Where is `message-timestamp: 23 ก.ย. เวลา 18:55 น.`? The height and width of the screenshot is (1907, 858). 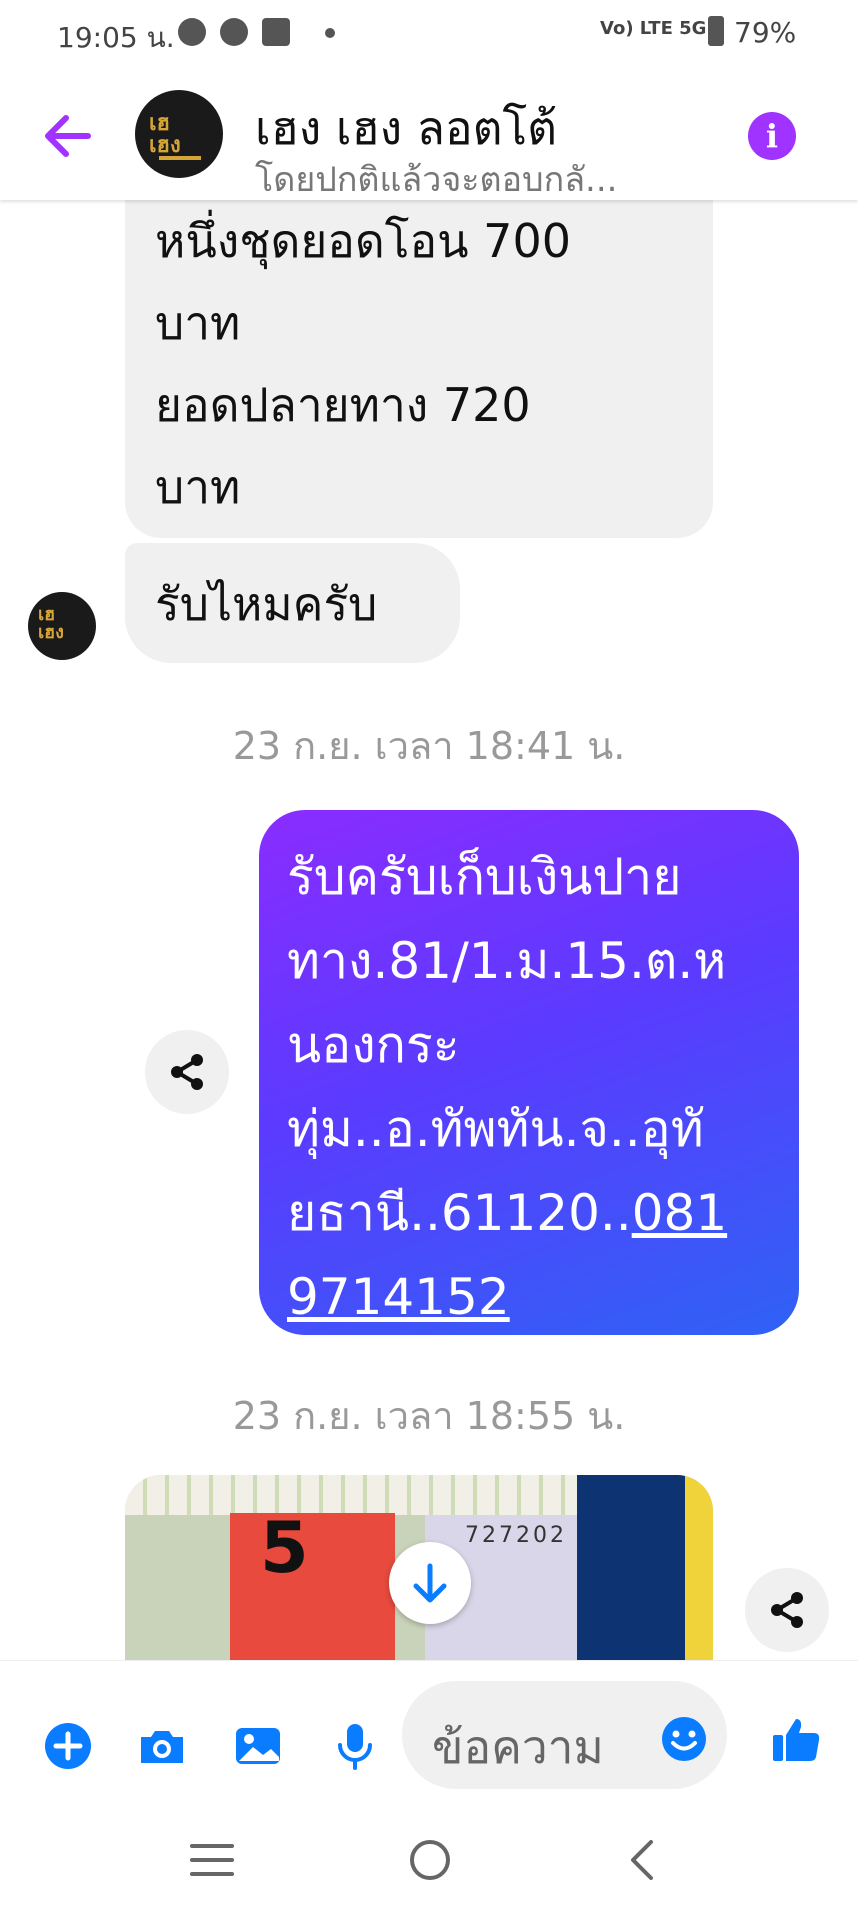
message-timestamp: 23 ก.ย. เวลา 18:55 น. is located at coordinates (429, 1416).